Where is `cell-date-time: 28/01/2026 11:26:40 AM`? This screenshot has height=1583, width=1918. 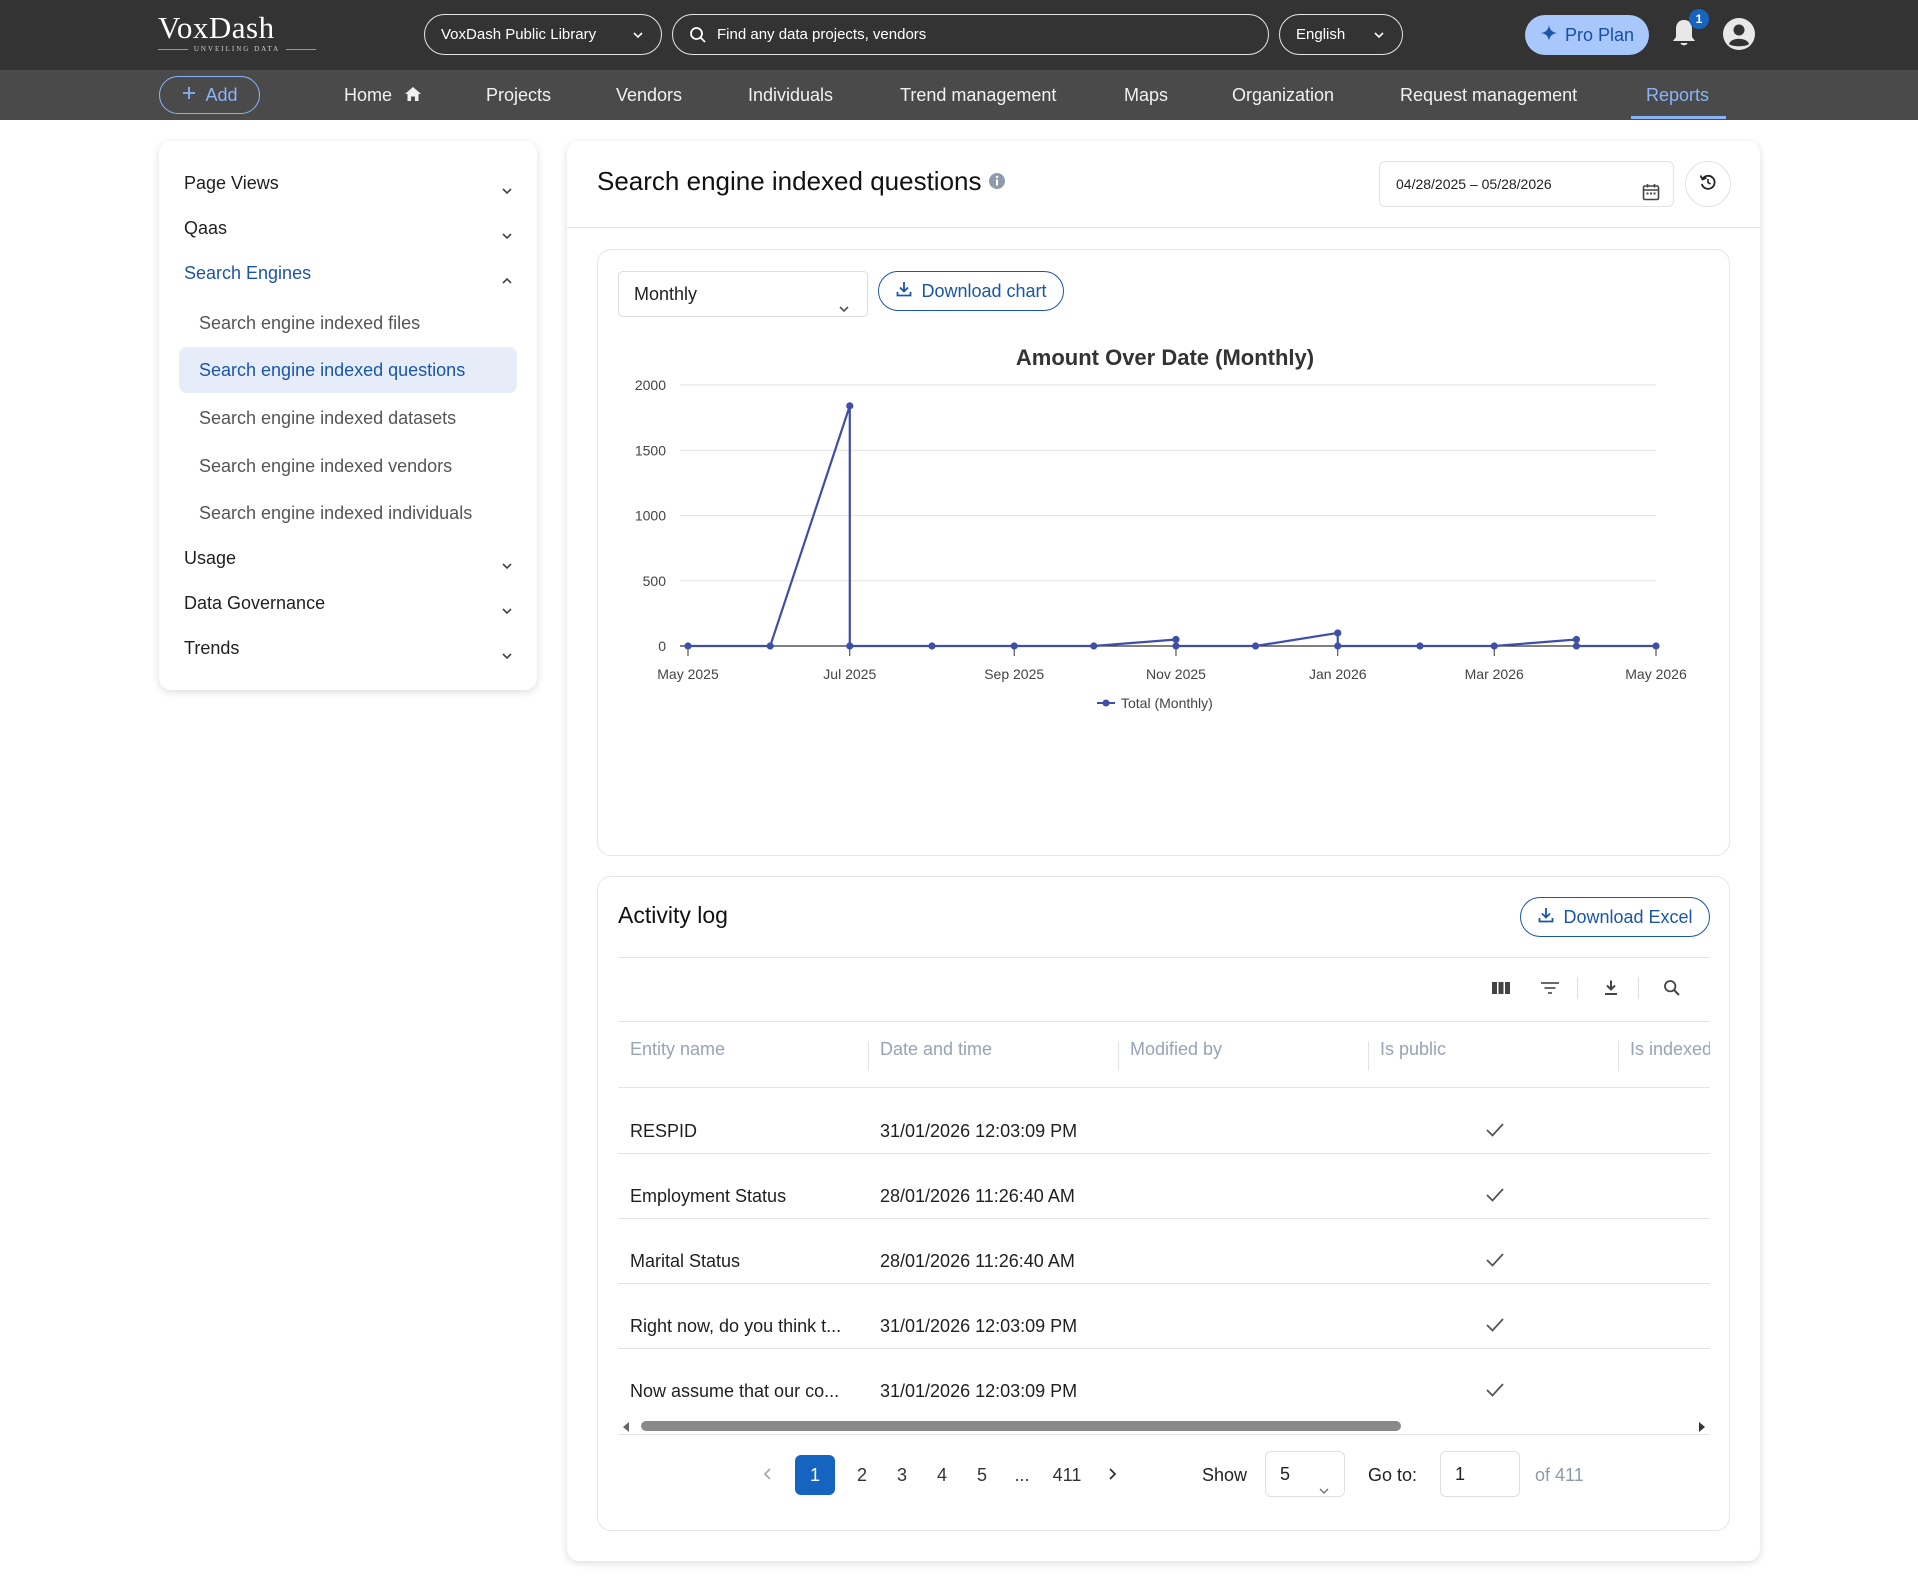 cell-date-time: 28/01/2026 11:26:40 AM is located at coordinates (977, 1196).